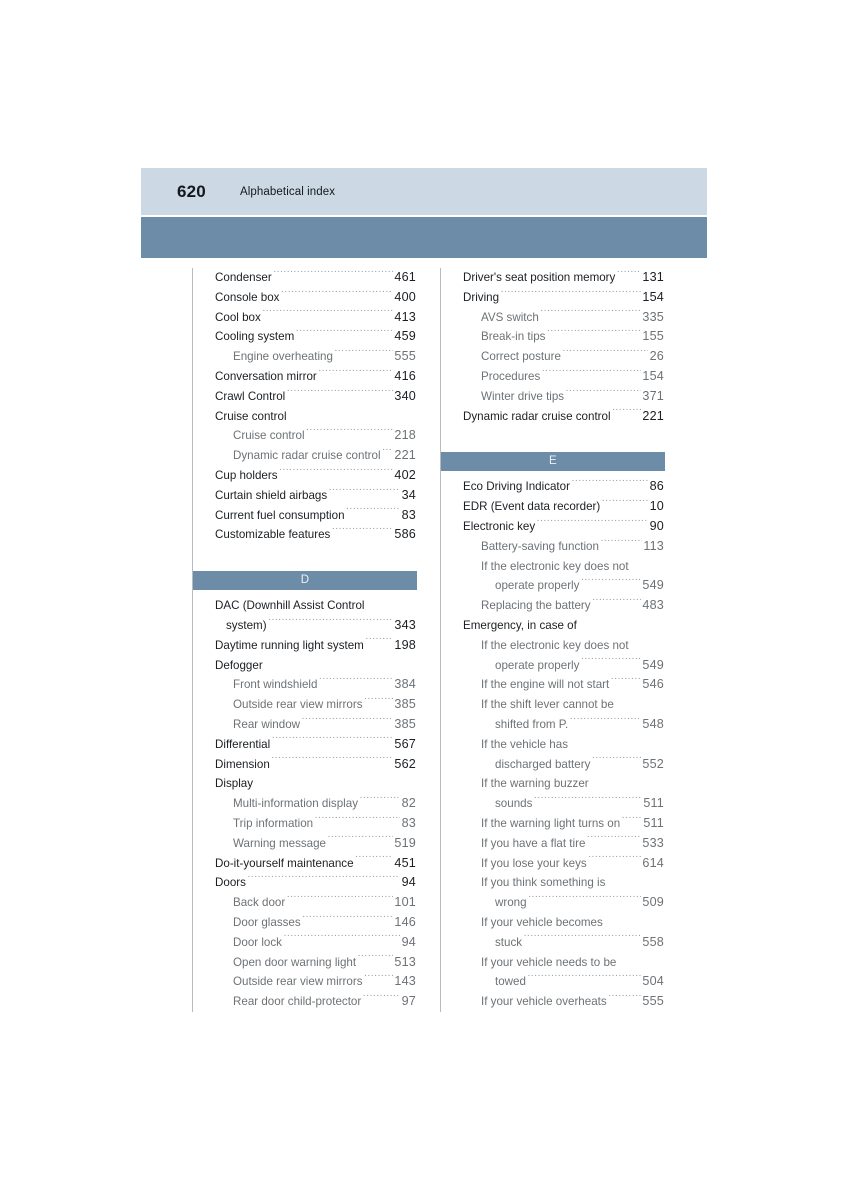  I want to click on index-entry: Engine overheating 555, so click(324, 357).